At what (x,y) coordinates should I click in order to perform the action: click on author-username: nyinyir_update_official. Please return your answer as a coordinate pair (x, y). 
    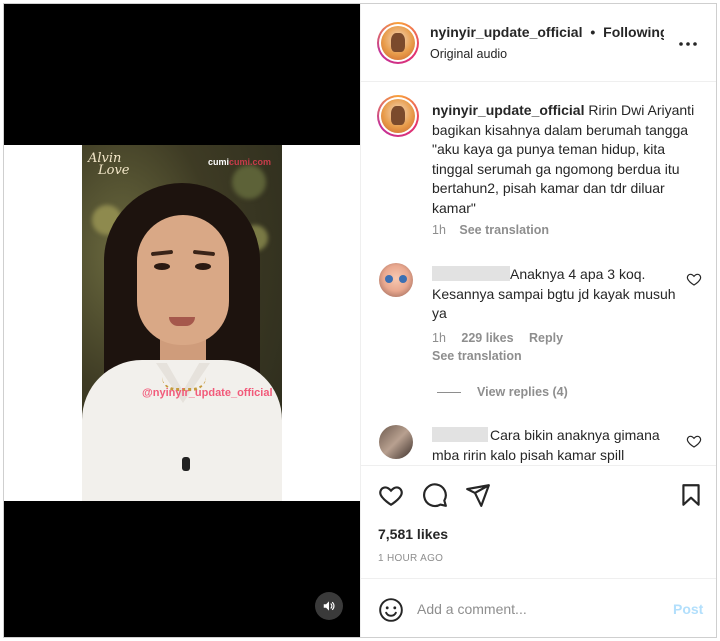
    Looking at the image, I should click on (506, 32).